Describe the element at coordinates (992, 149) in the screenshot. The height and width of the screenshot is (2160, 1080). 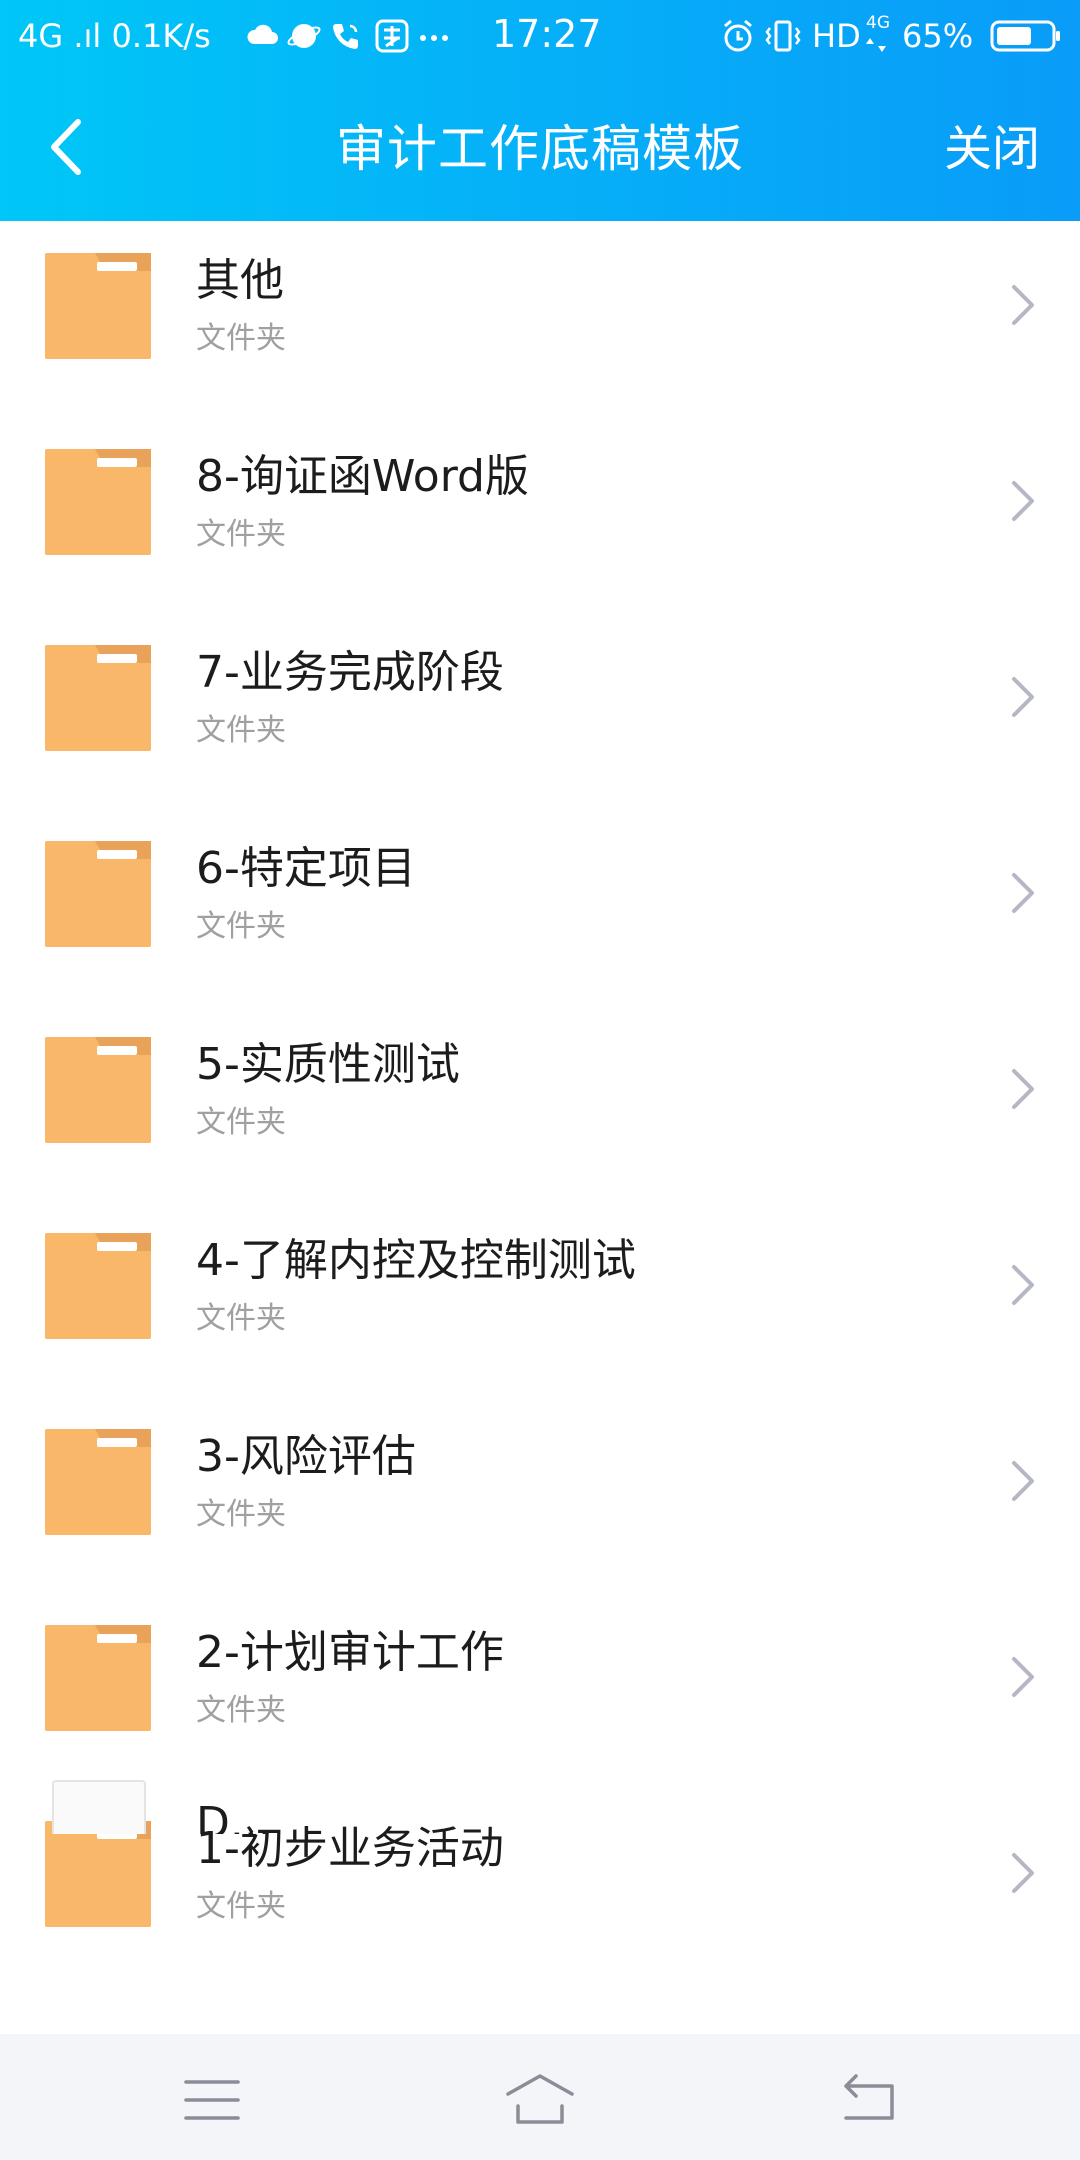
I see `close-button: 关闭` at that location.